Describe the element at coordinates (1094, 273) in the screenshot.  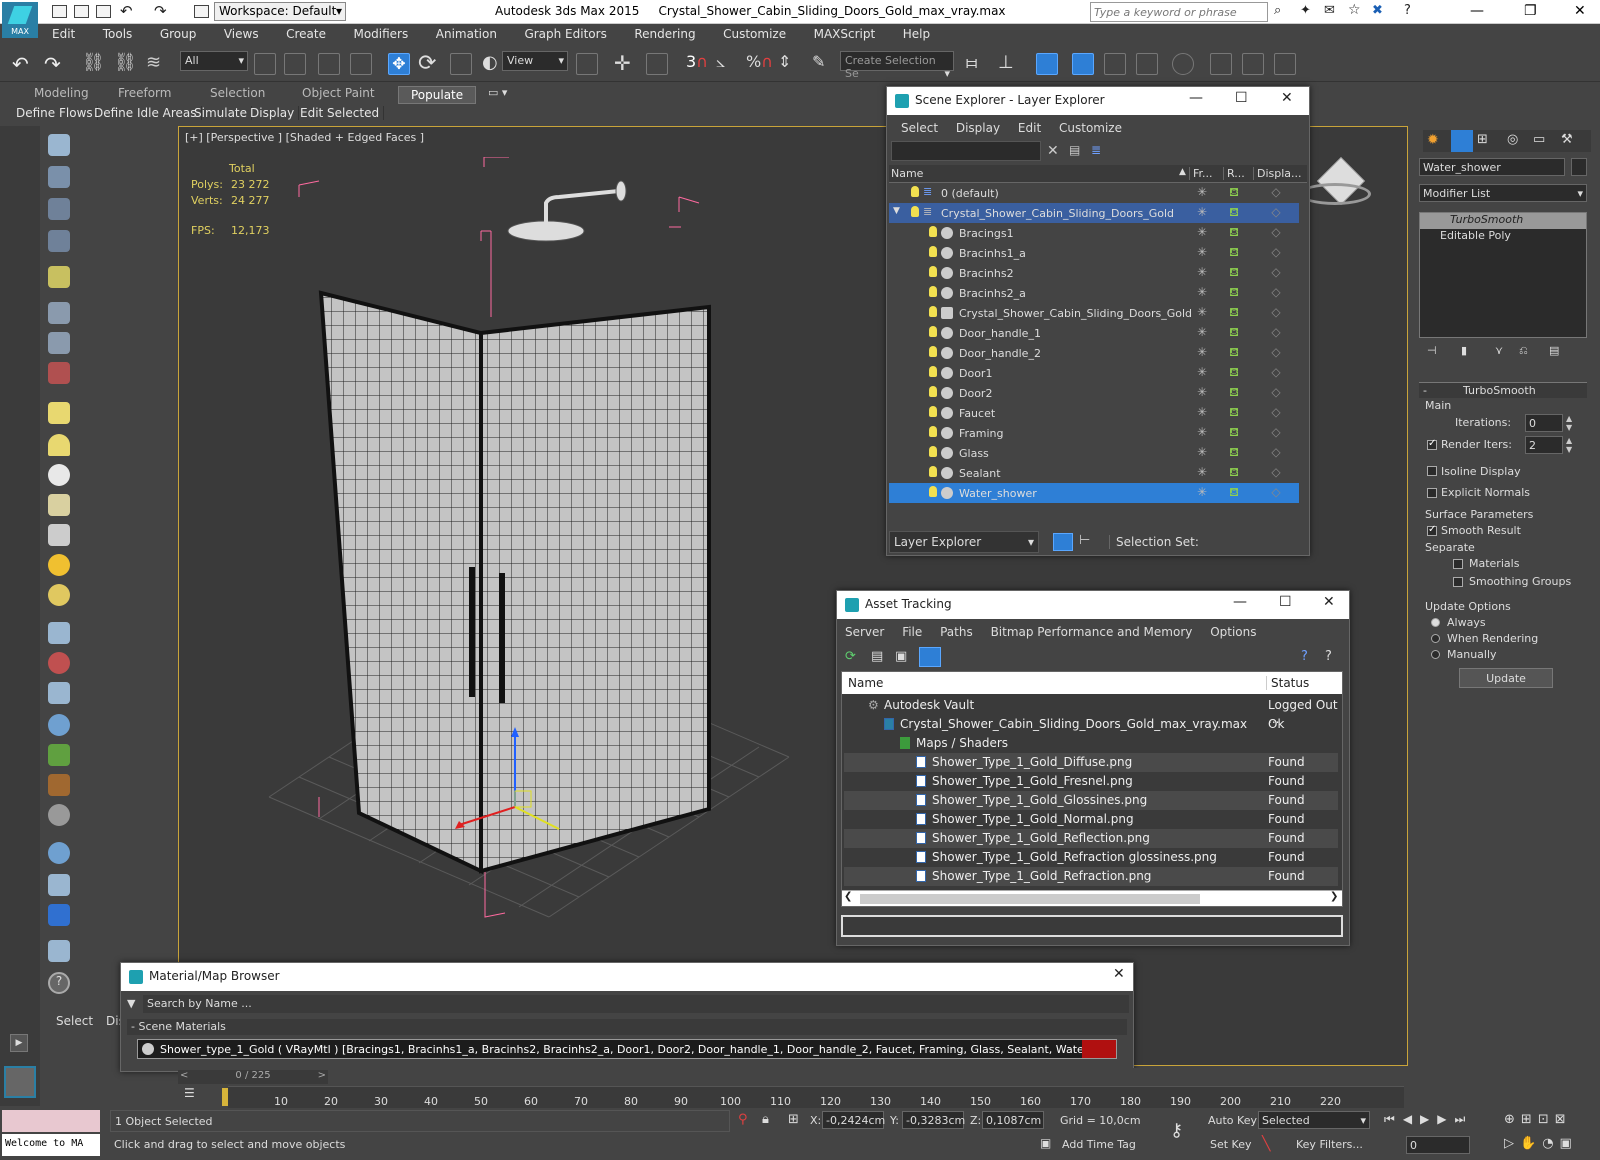
I see `tree-row-object: Bracinhs2 ✳ ⛾ ◇` at that location.